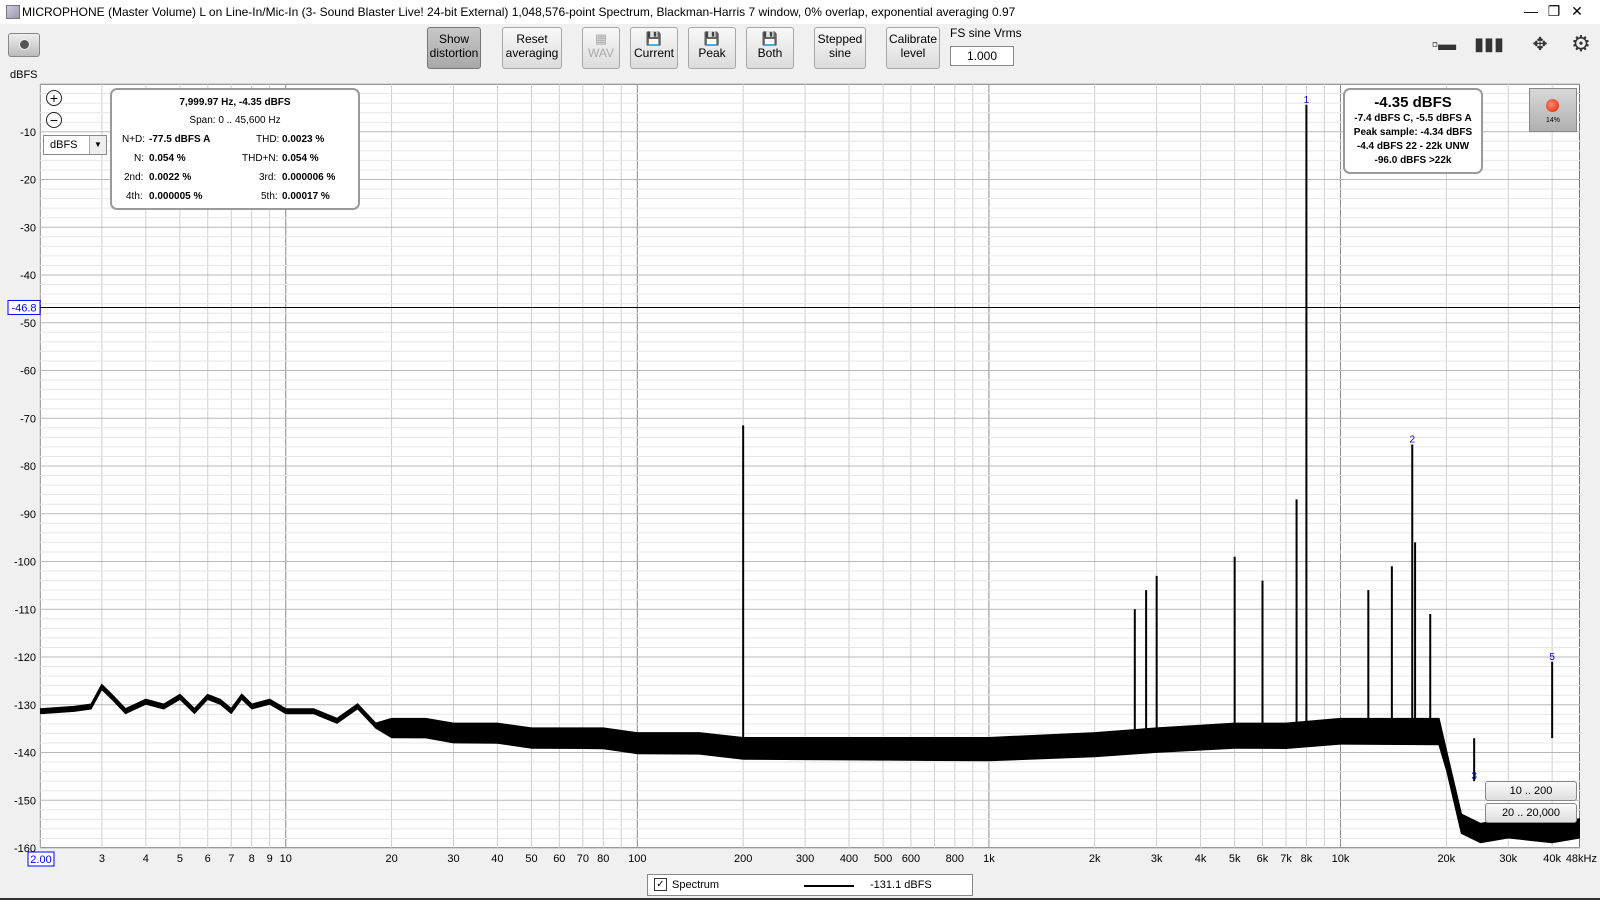 The height and width of the screenshot is (900, 1600). What do you see at coordinates (1286, 859) in the screenshot?
I see `x-tick-label: 7k` at bounding box center [1286, 859].